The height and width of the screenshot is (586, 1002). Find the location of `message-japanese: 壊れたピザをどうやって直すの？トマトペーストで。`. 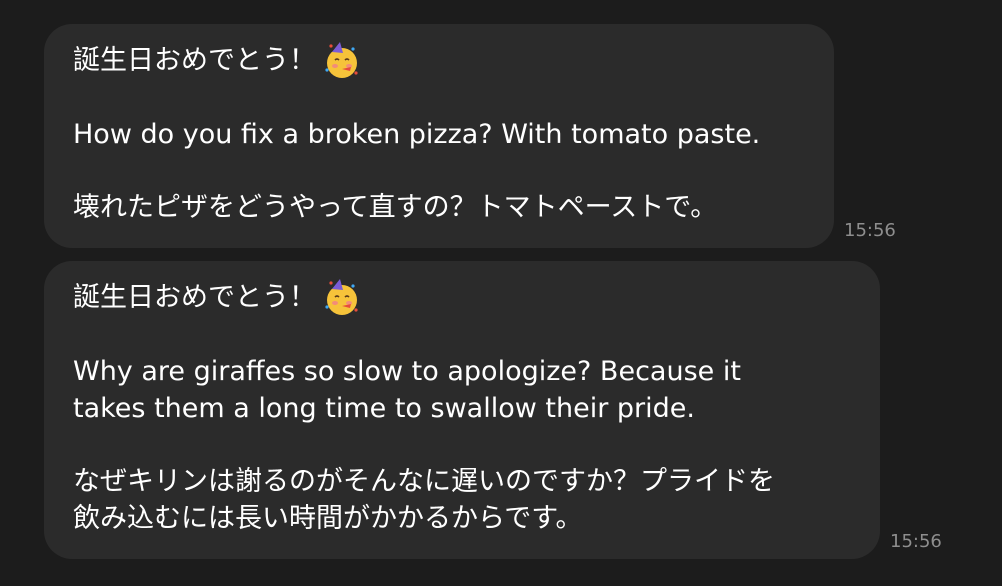

message-japanese: 壊れたピザをどうやって直すの？トマトペーストで。 is located at coordinates (395, 207).